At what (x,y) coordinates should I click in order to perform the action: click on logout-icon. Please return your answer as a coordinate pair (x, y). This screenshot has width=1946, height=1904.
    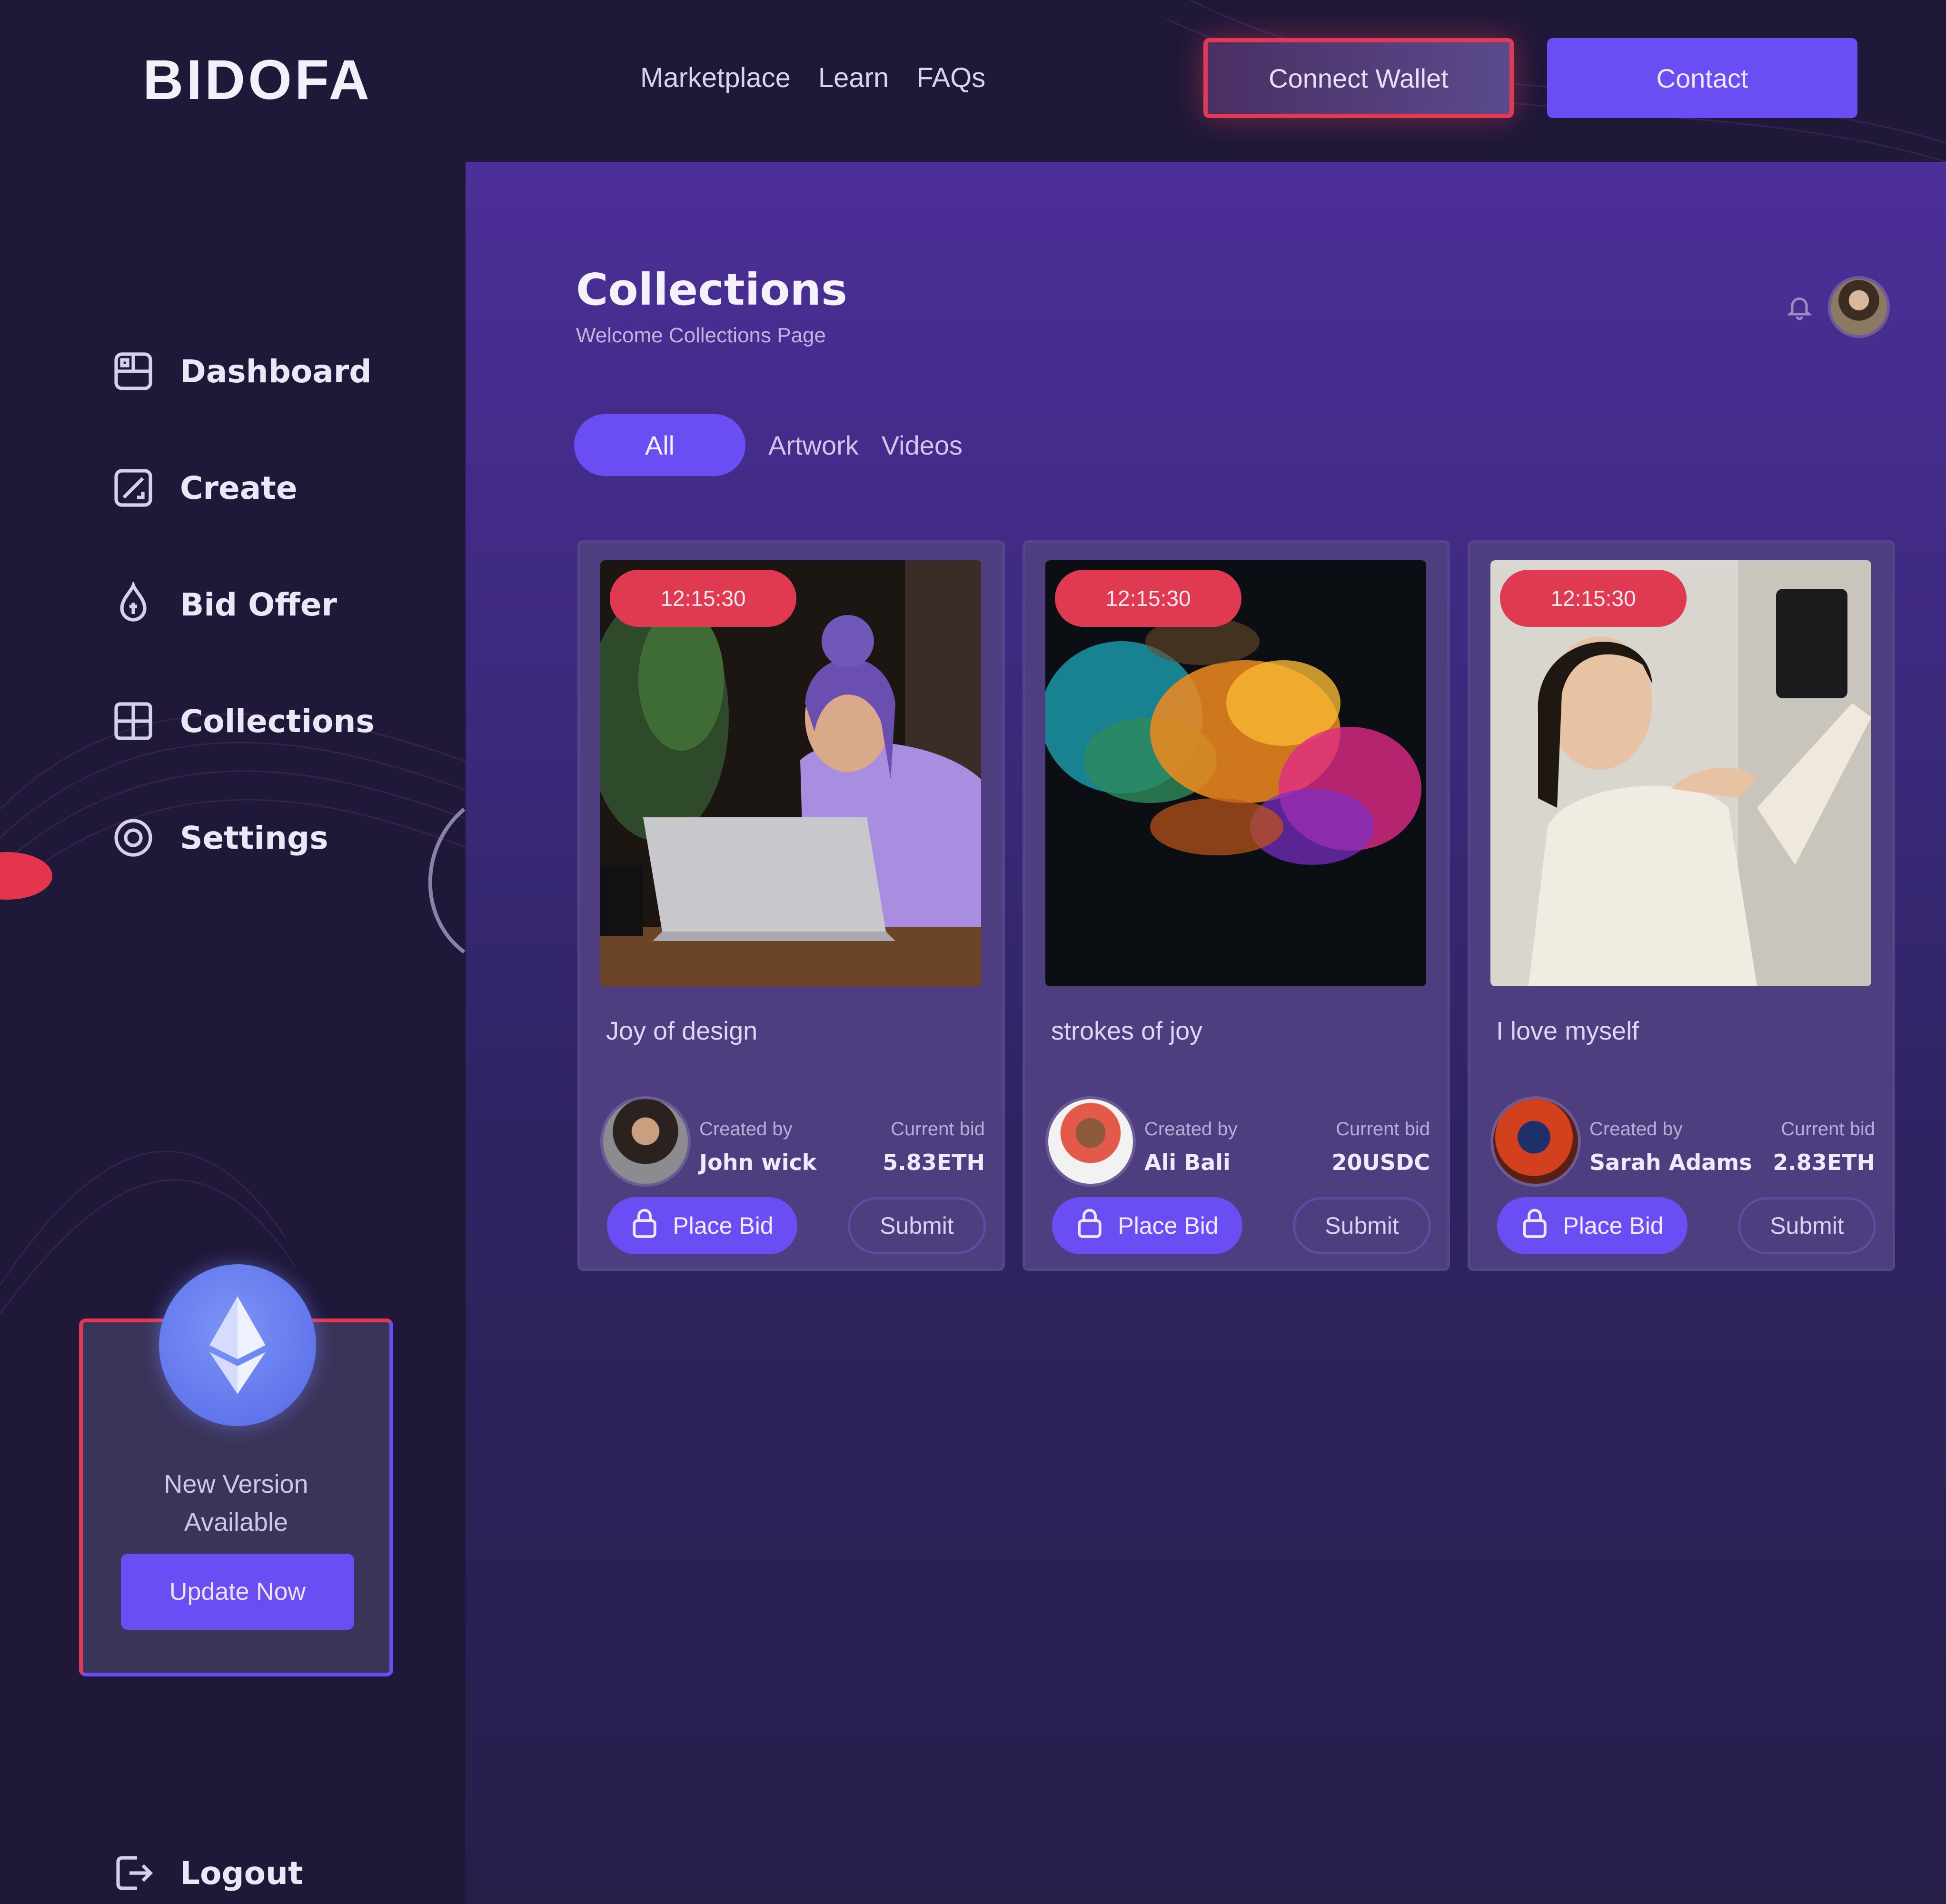
    Looking at the image, I should click on (133, 1873).